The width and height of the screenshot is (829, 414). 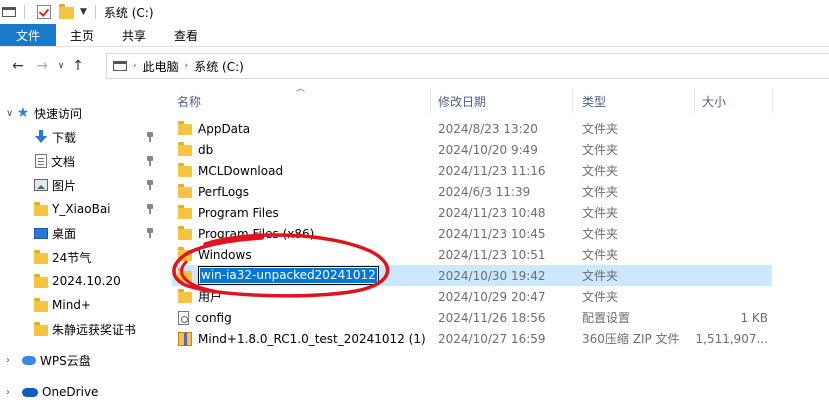 I want to click on sidebar-item-onedrive: › OneDrive, so click(x=80, y=392).